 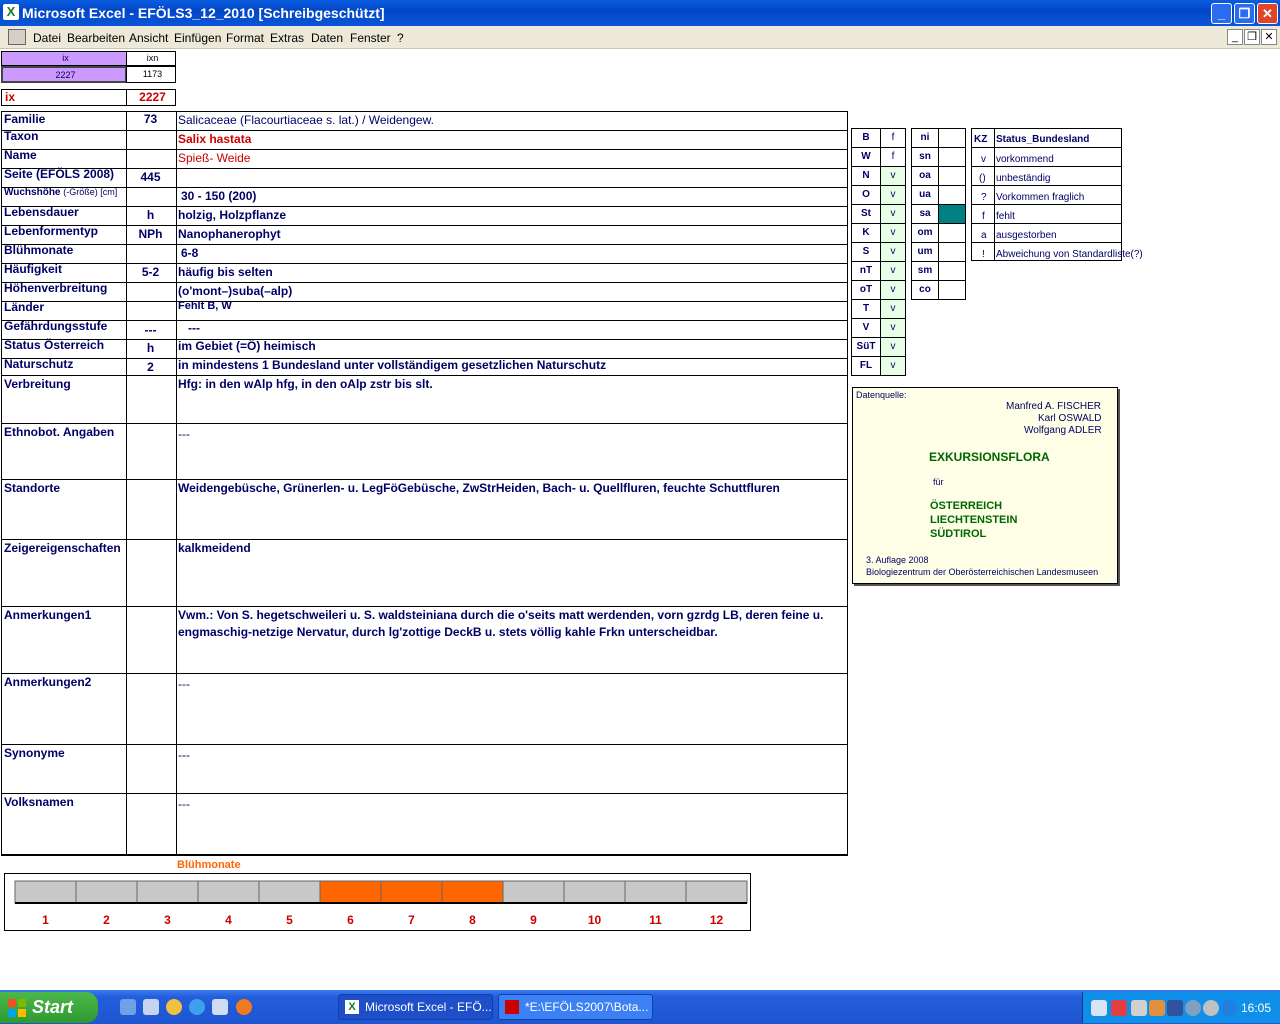 What do you see at coordinates (1175, 1008) in the screenshot?
I see `shield-icon` at bounding box center [1175, 1008].